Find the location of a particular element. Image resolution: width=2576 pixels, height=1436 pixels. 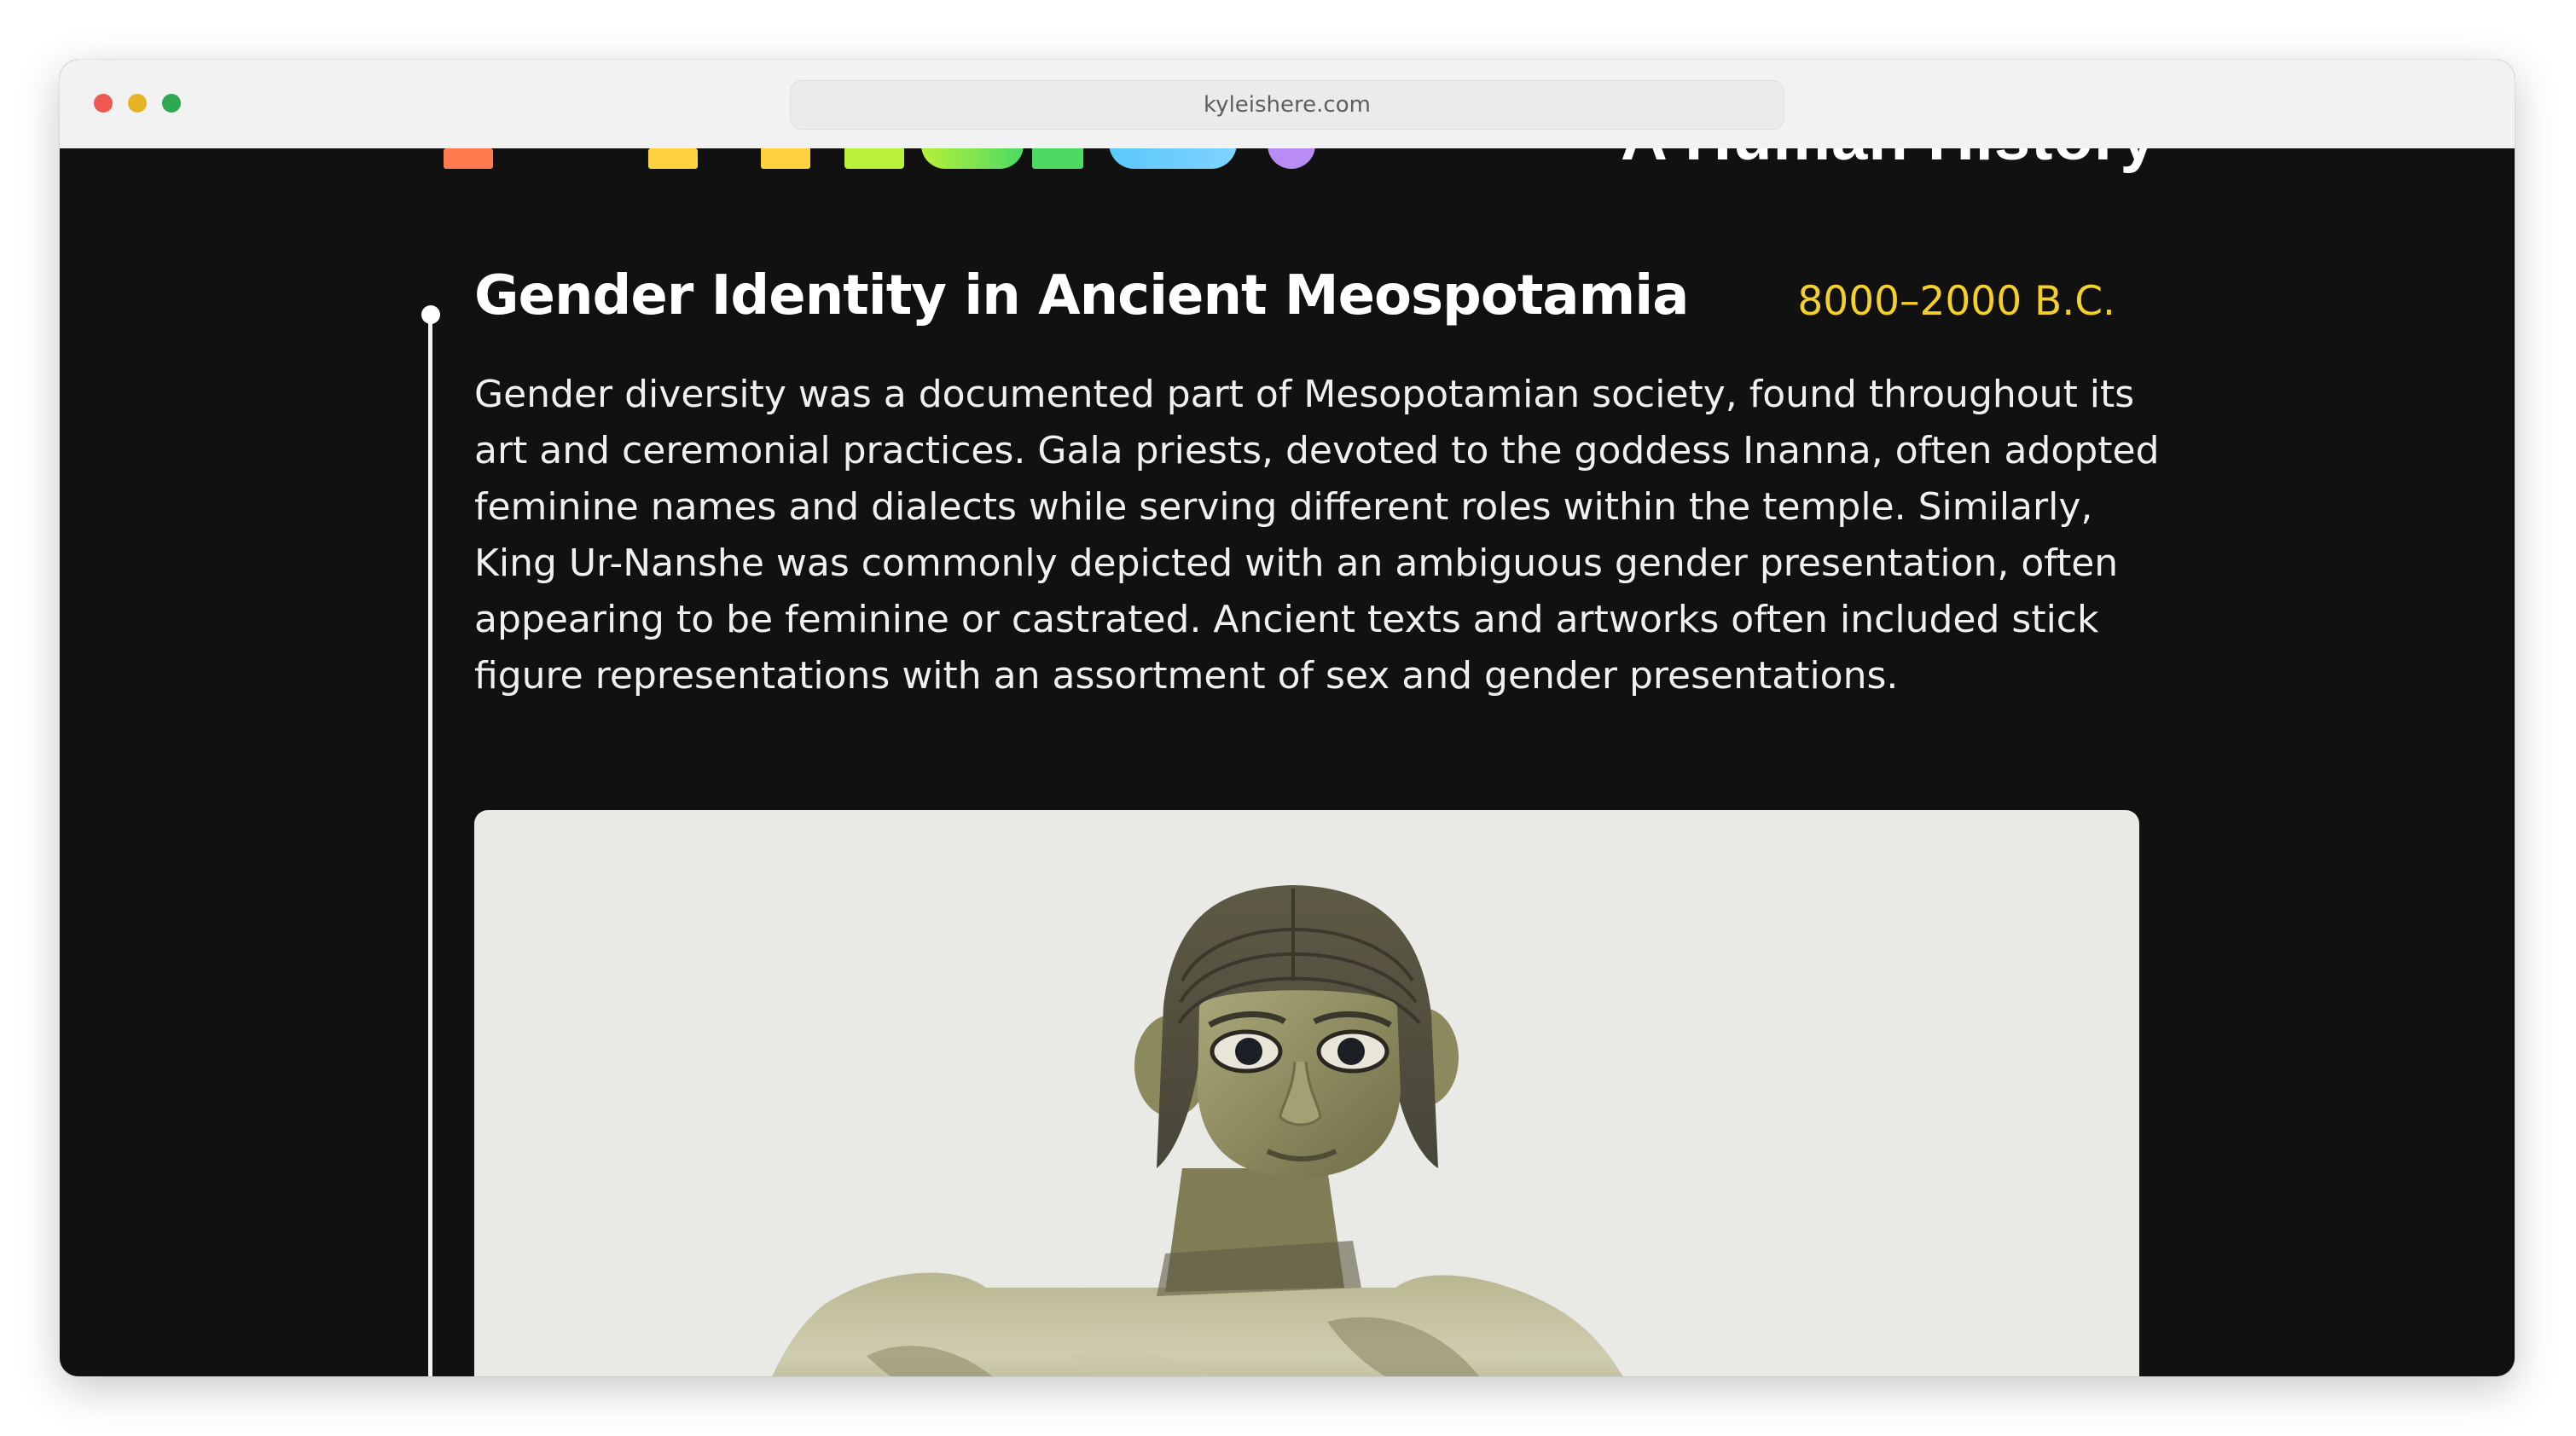

site-logo is located at coordinates (913, 158).